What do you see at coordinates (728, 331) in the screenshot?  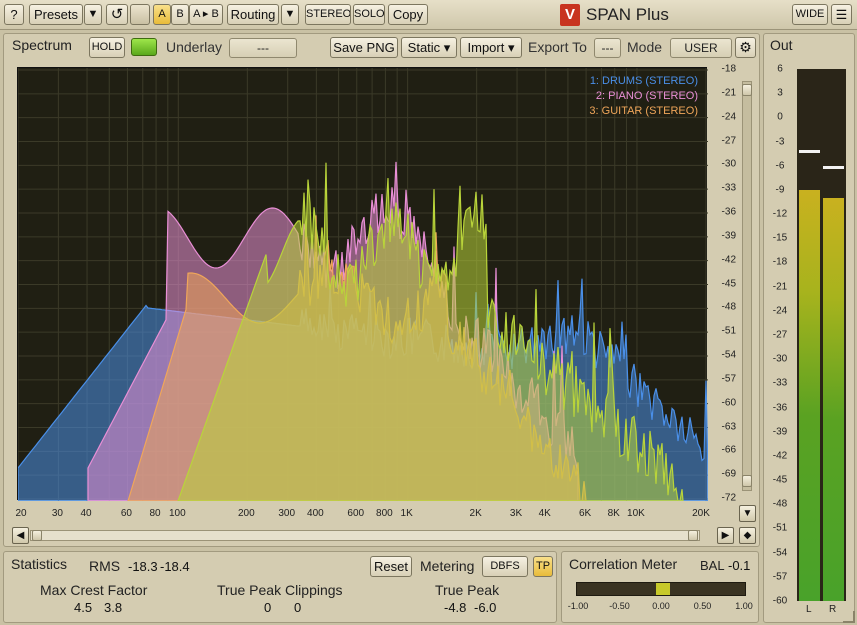 I see `db-scale-label: -51` at bounding box center [728, 331].